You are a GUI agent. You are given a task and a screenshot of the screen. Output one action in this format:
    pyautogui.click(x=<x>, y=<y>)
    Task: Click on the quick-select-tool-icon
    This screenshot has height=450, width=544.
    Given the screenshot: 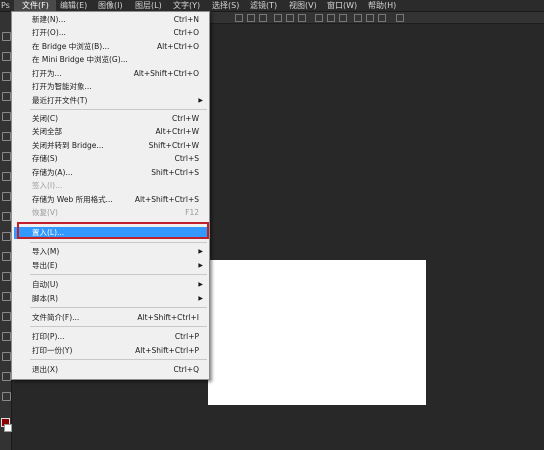 What is the action you would take?
    pyautogui.click(x=6, y=96)
    